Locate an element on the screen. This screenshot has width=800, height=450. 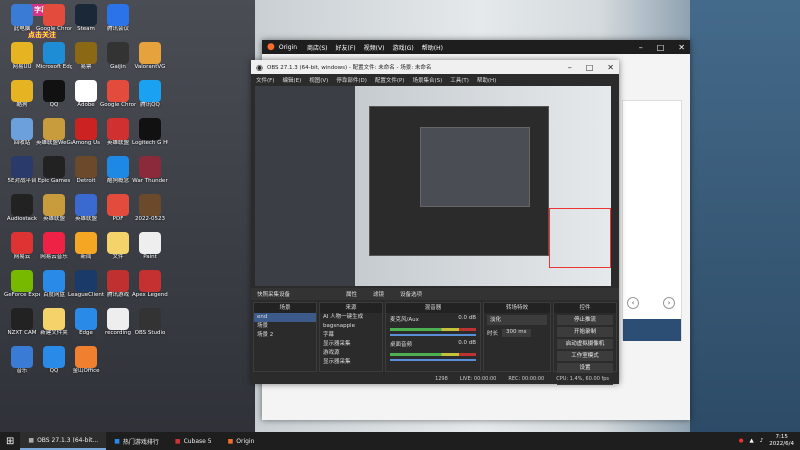
transition-select: 淡化 is located at coordinates (517, 320).